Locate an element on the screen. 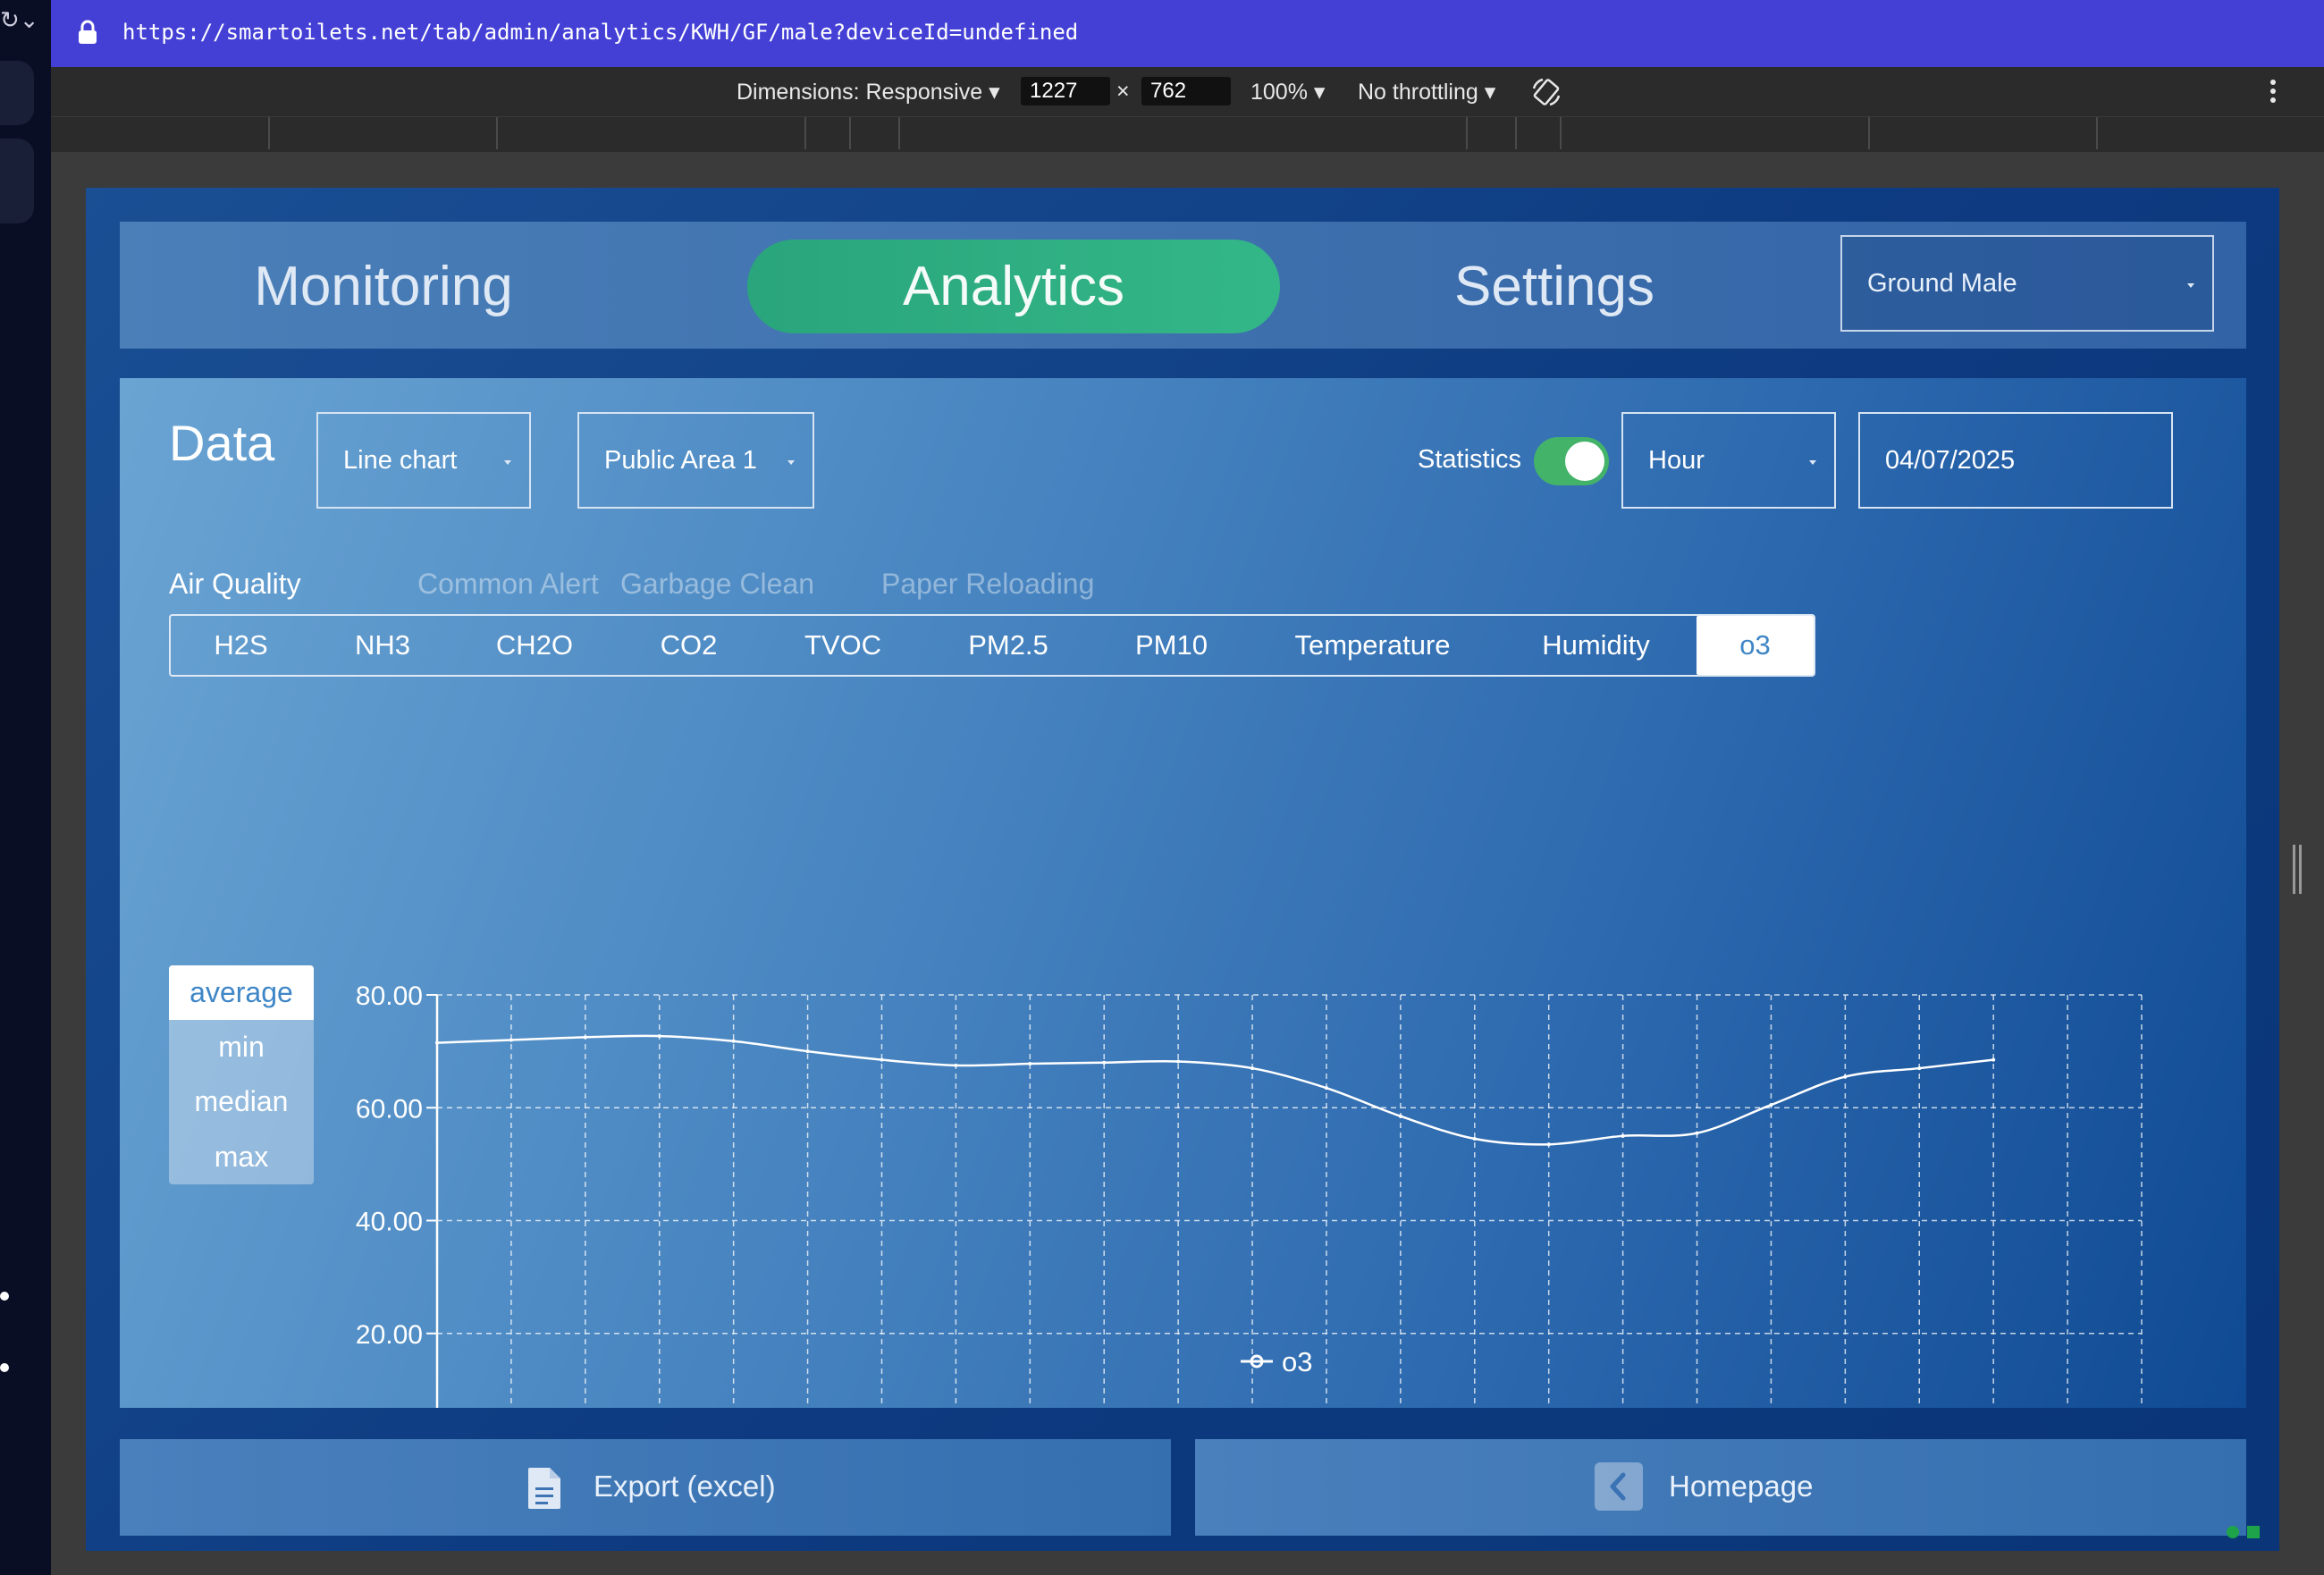  tab-monitoring: Monitoring is located at coordinates (384, 286).